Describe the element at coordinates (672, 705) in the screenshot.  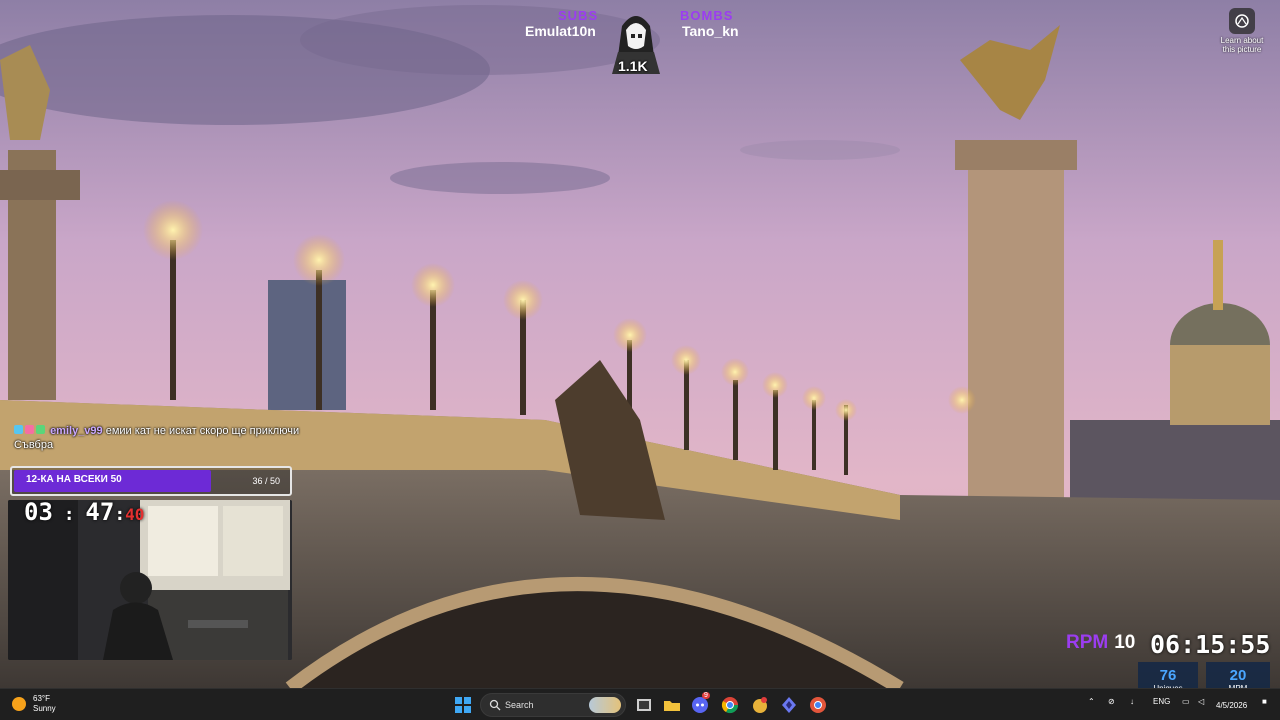
I see `file-explorer-icon` at that location.